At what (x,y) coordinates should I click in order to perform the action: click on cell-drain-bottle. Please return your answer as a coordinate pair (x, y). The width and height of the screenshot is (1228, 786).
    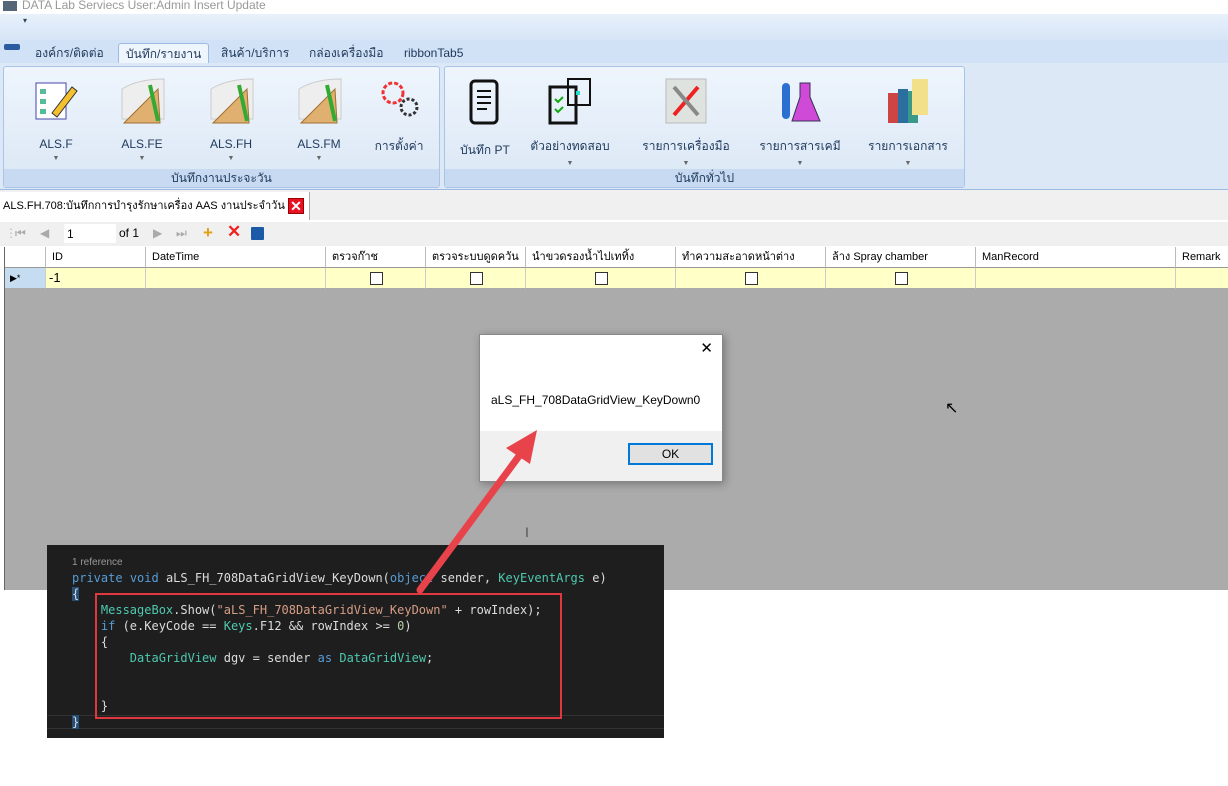
    Looking at the image, I should click on (601, 278).